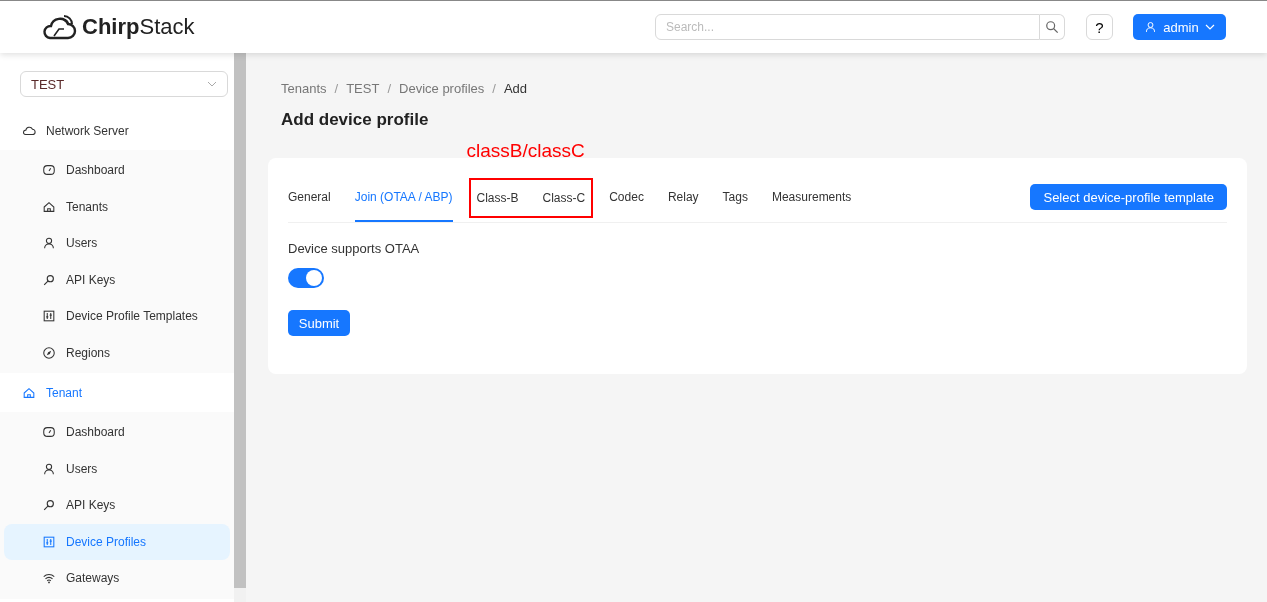 This screenshot has width=1267, height=602. Describe the element at coordinates (525, 151) in the screenshot. I see `annotation-text: classB/classC` at that location.